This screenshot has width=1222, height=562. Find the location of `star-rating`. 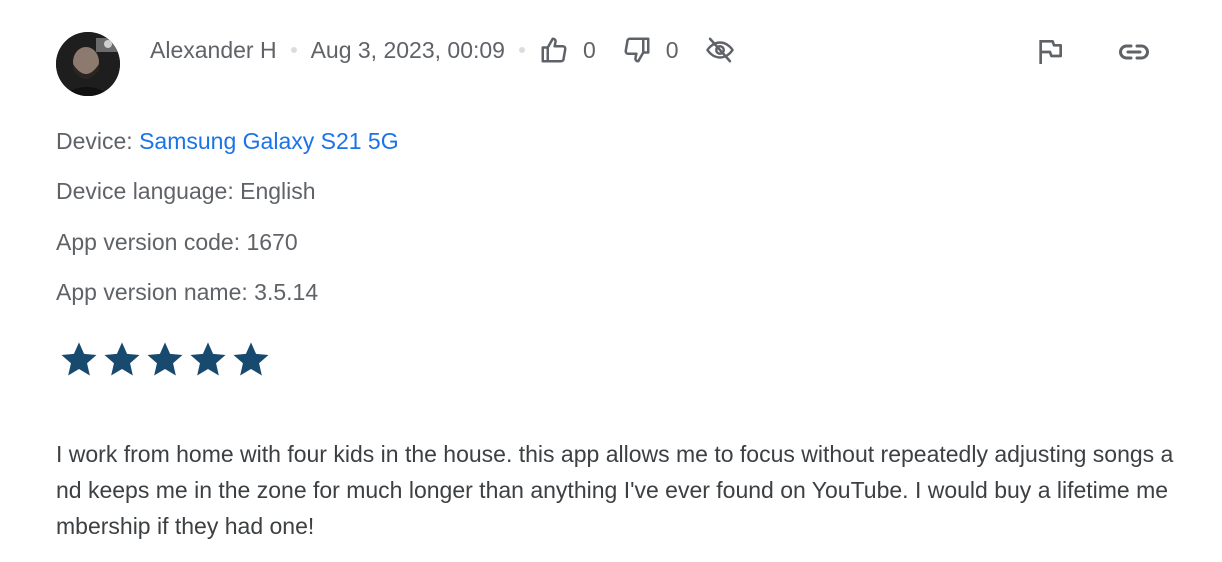

star-rating is located at coordinates (165, 359).